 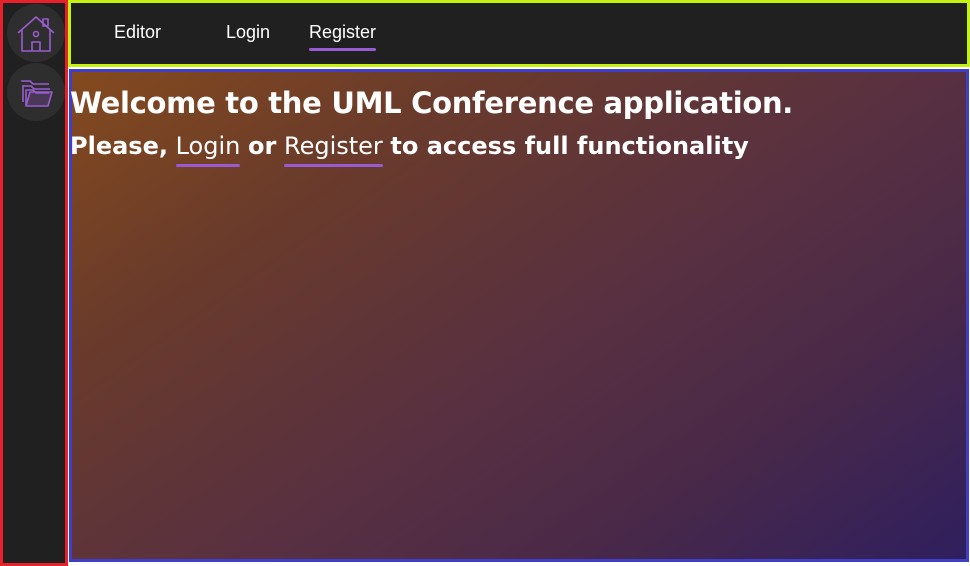 I want to click on tab-login-label: Login, so click(x=248, y=32).